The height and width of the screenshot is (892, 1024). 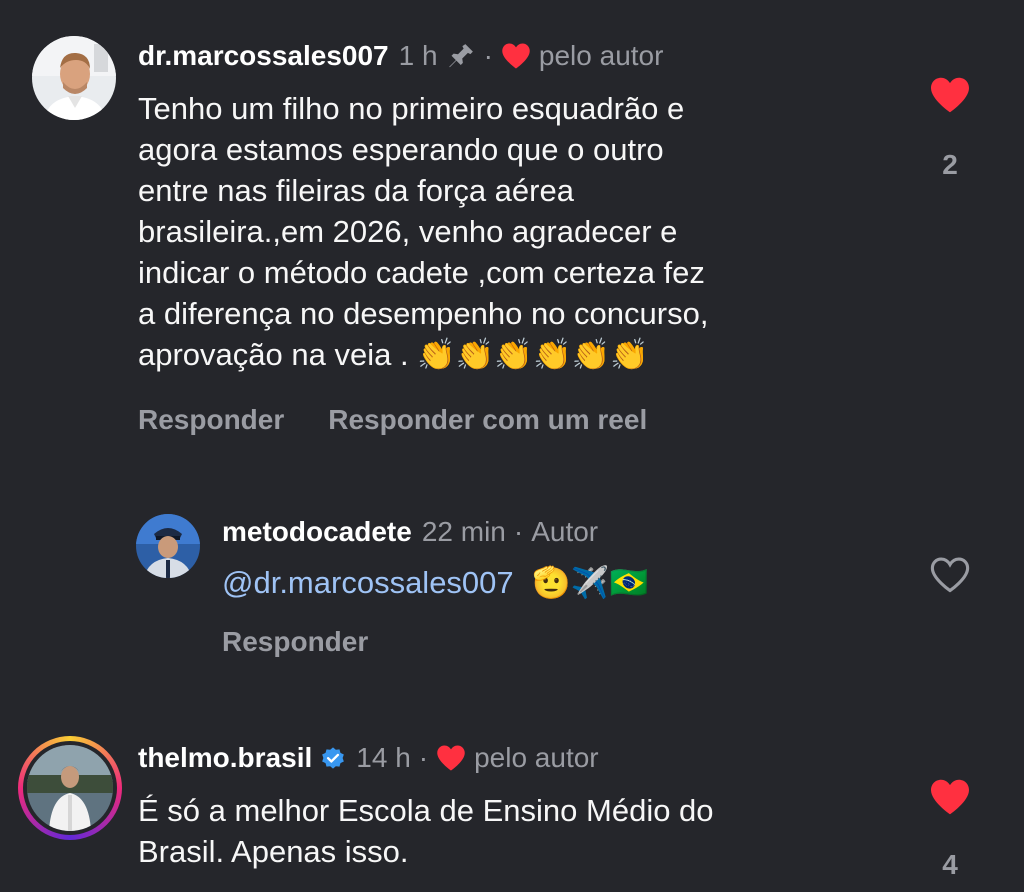 I want to click on comment-line: aprovação na veia ., so click(x=273, y=354).